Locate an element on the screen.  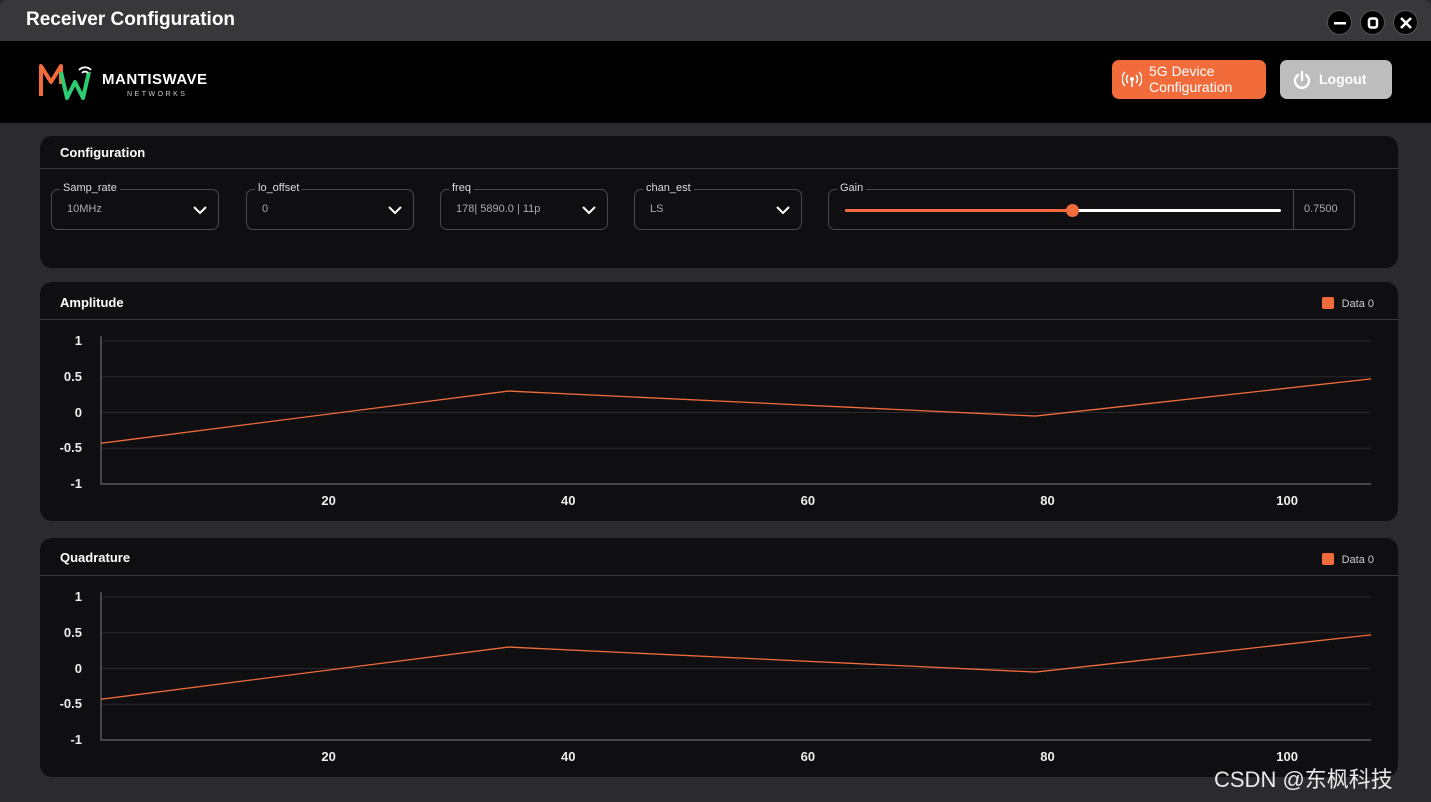
samp-rate-value: 10MHz is located at coordinates (84, 209).